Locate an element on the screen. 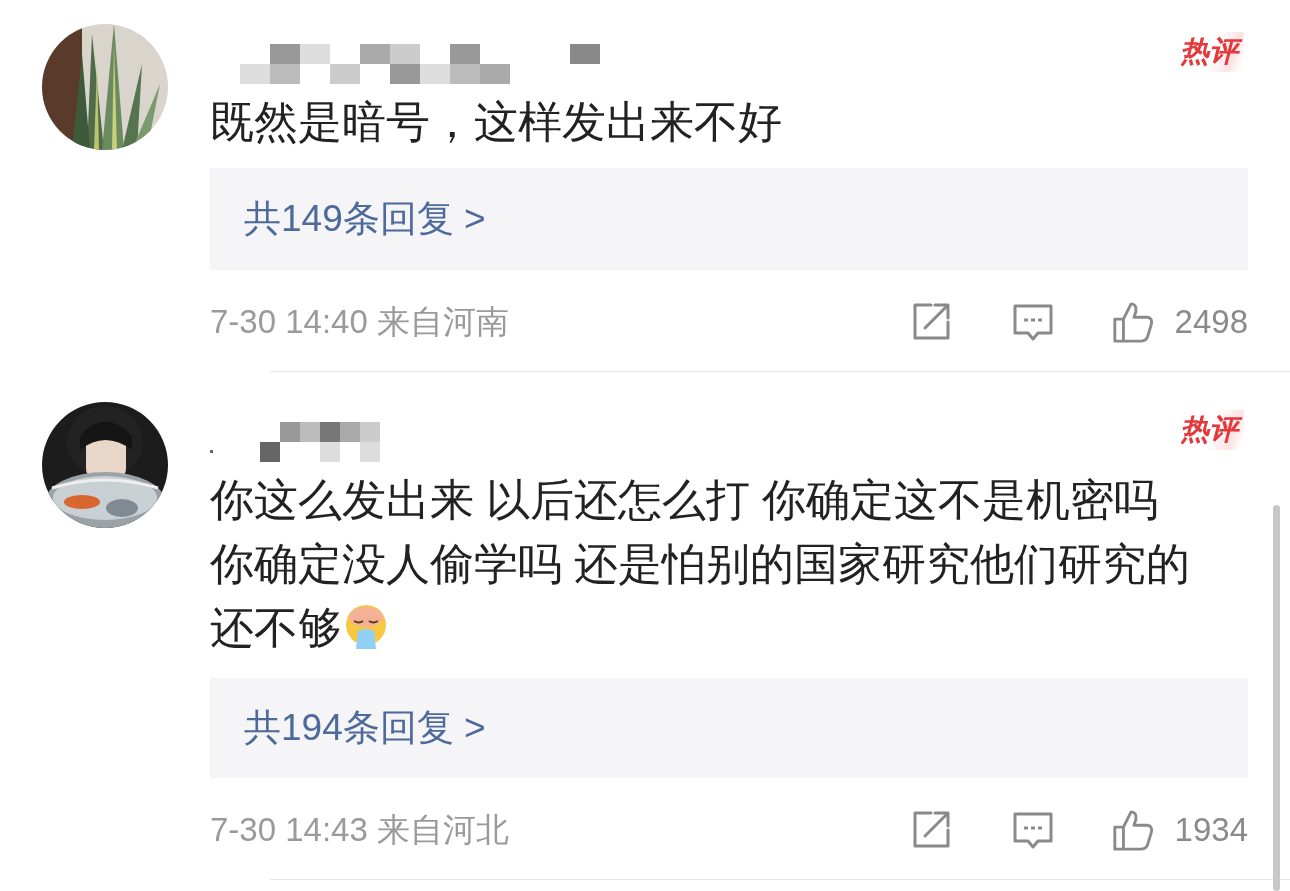 Image resolution: width=1290 pixels, height=891 pixels. comment-text-line: 既然是暗号，这样发出来不好 is located at coordinates (496, 121).